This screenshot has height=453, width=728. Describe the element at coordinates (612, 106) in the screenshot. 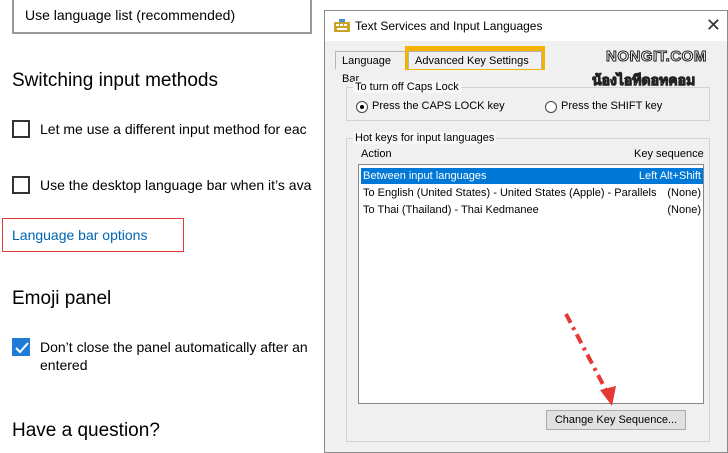

I see `radio-label: Press the SHIFT key` at that location.